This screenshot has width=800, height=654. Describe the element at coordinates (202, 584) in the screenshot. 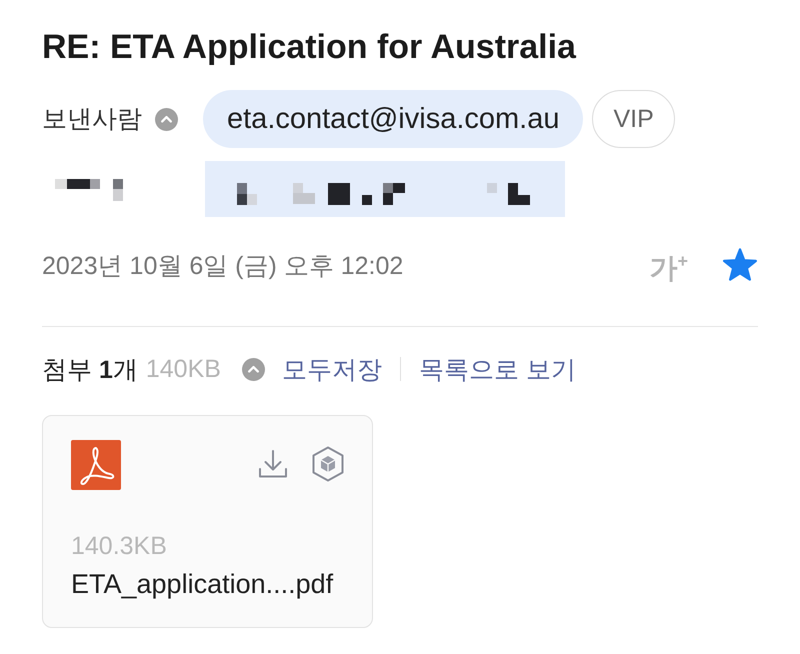

I see `file-name: ETA_application....pdf` at that location.